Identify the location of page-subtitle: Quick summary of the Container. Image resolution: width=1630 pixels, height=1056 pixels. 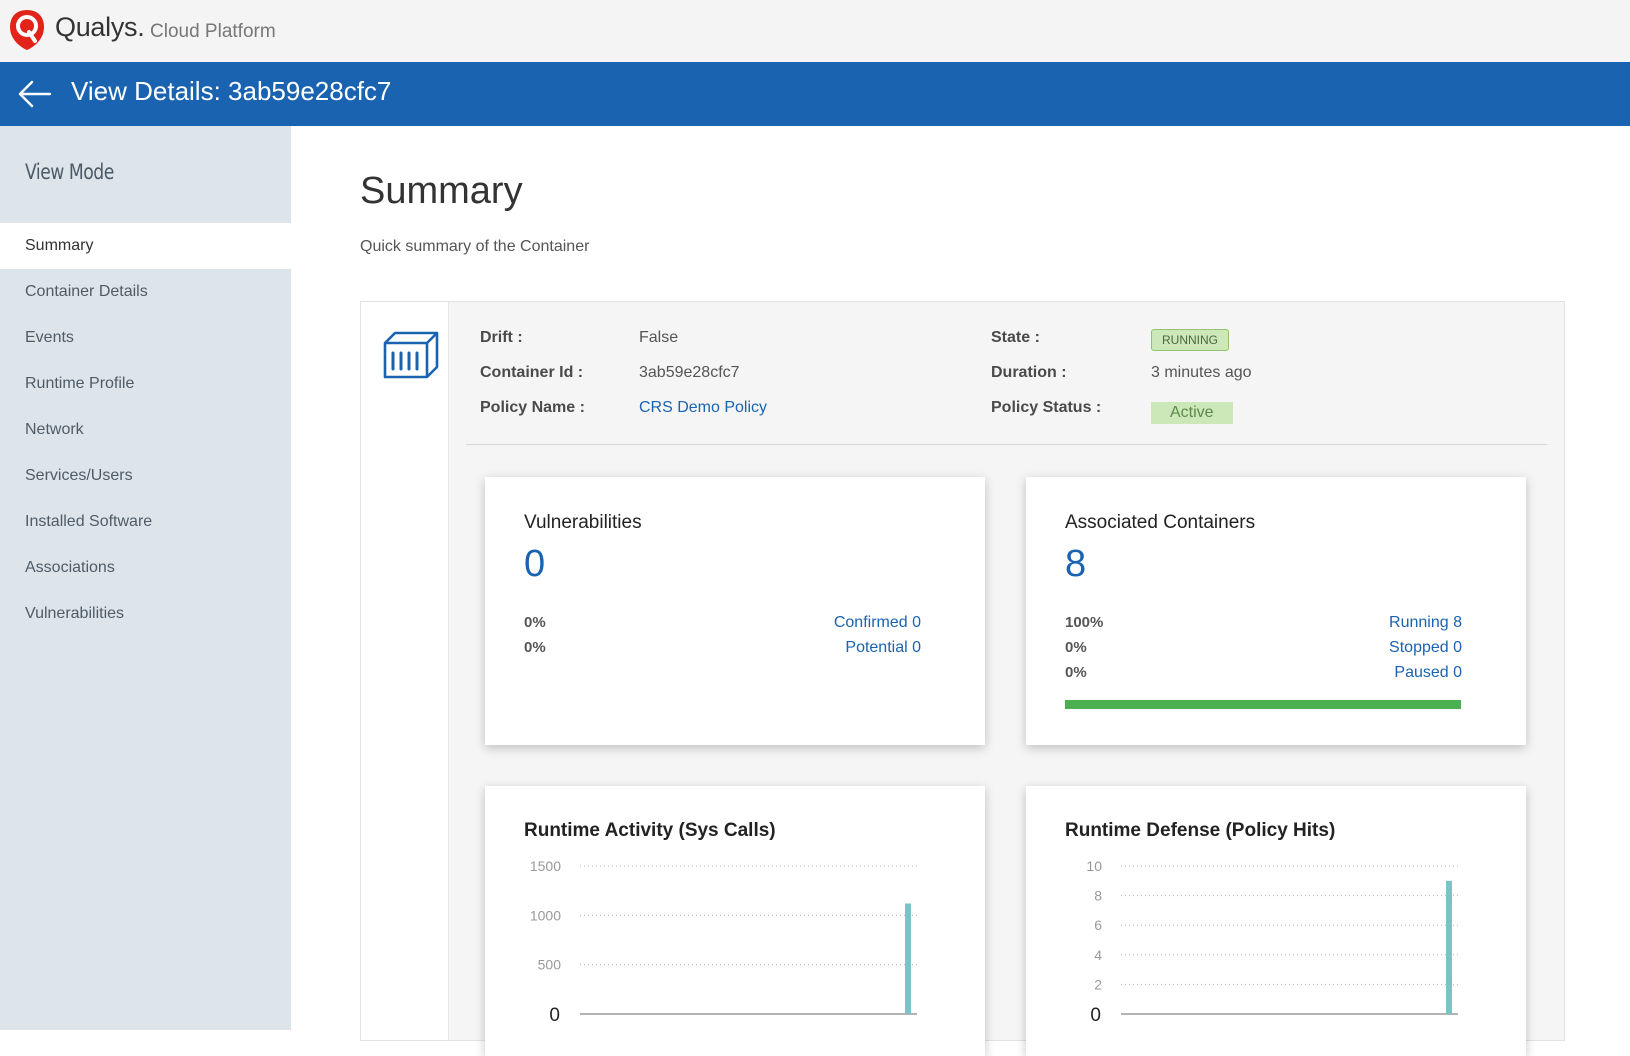
(475, 246).